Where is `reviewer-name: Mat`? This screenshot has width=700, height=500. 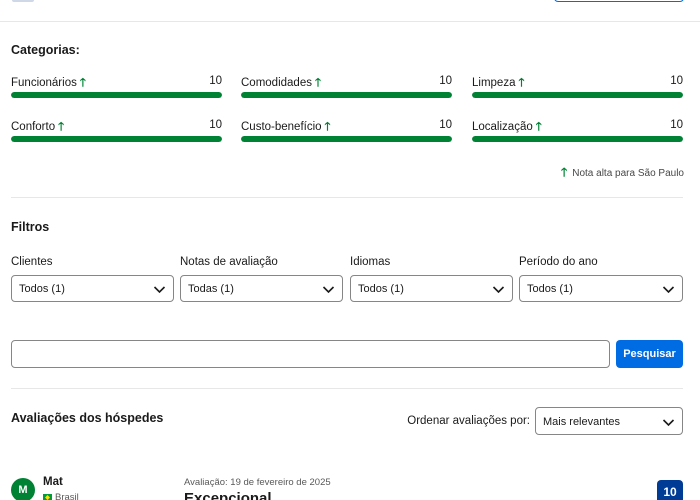
reviewer-name: Mat is located at coordinates (53, 482).